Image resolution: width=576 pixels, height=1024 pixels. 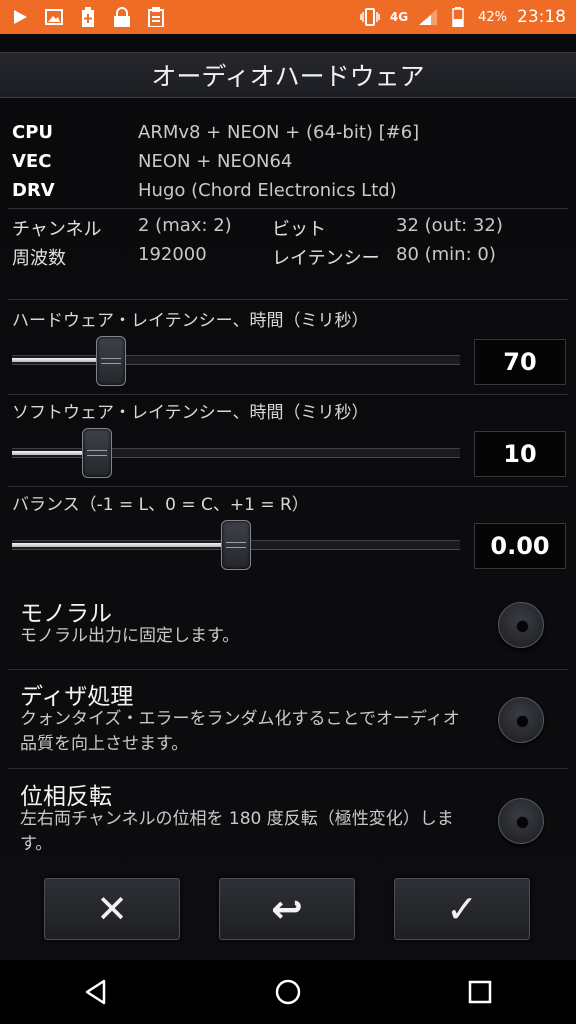 What do you see at coordinates (520, 546) in the screenshot?
I see `balance-value: 0.00` at bounding box center [520, 546].